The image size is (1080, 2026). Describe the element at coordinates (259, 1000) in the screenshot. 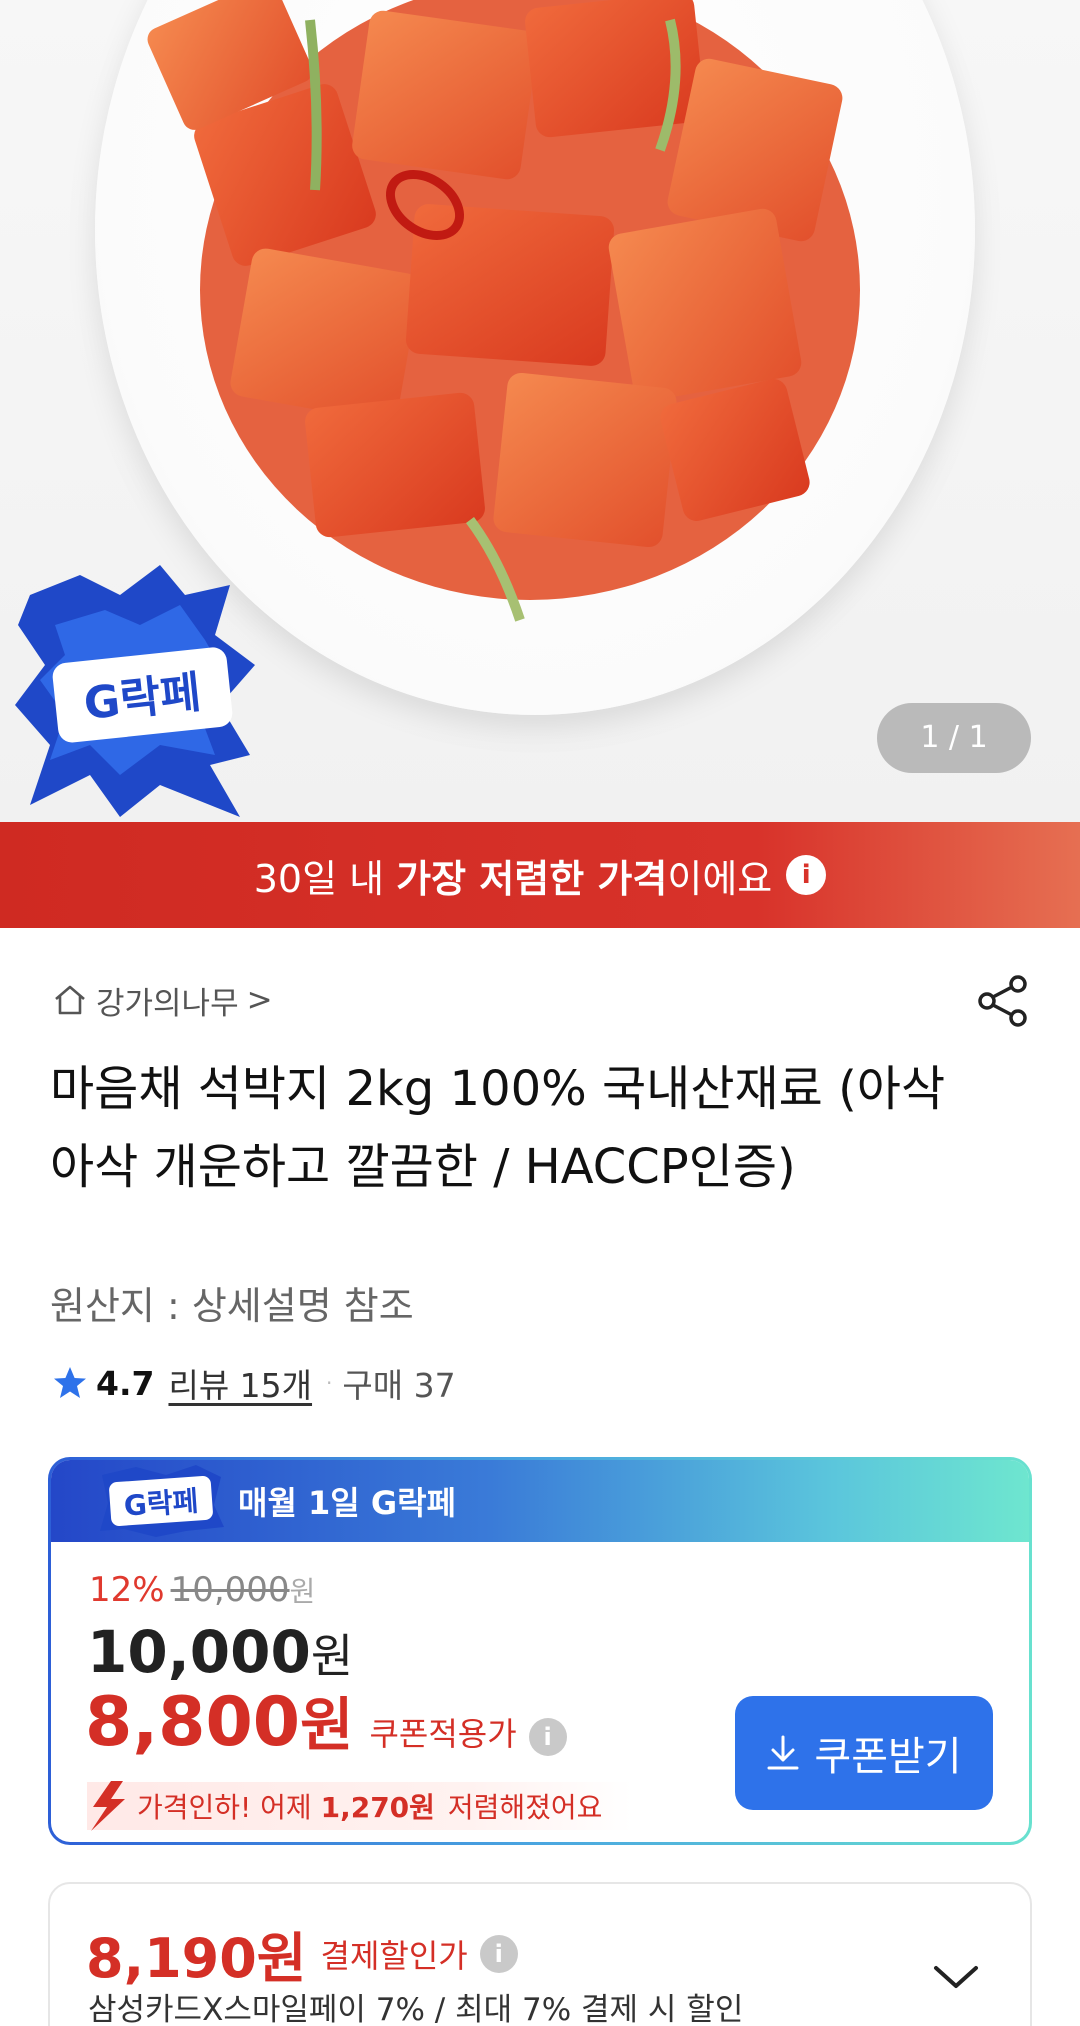

I see `chevron-right-icon: >` at that location.